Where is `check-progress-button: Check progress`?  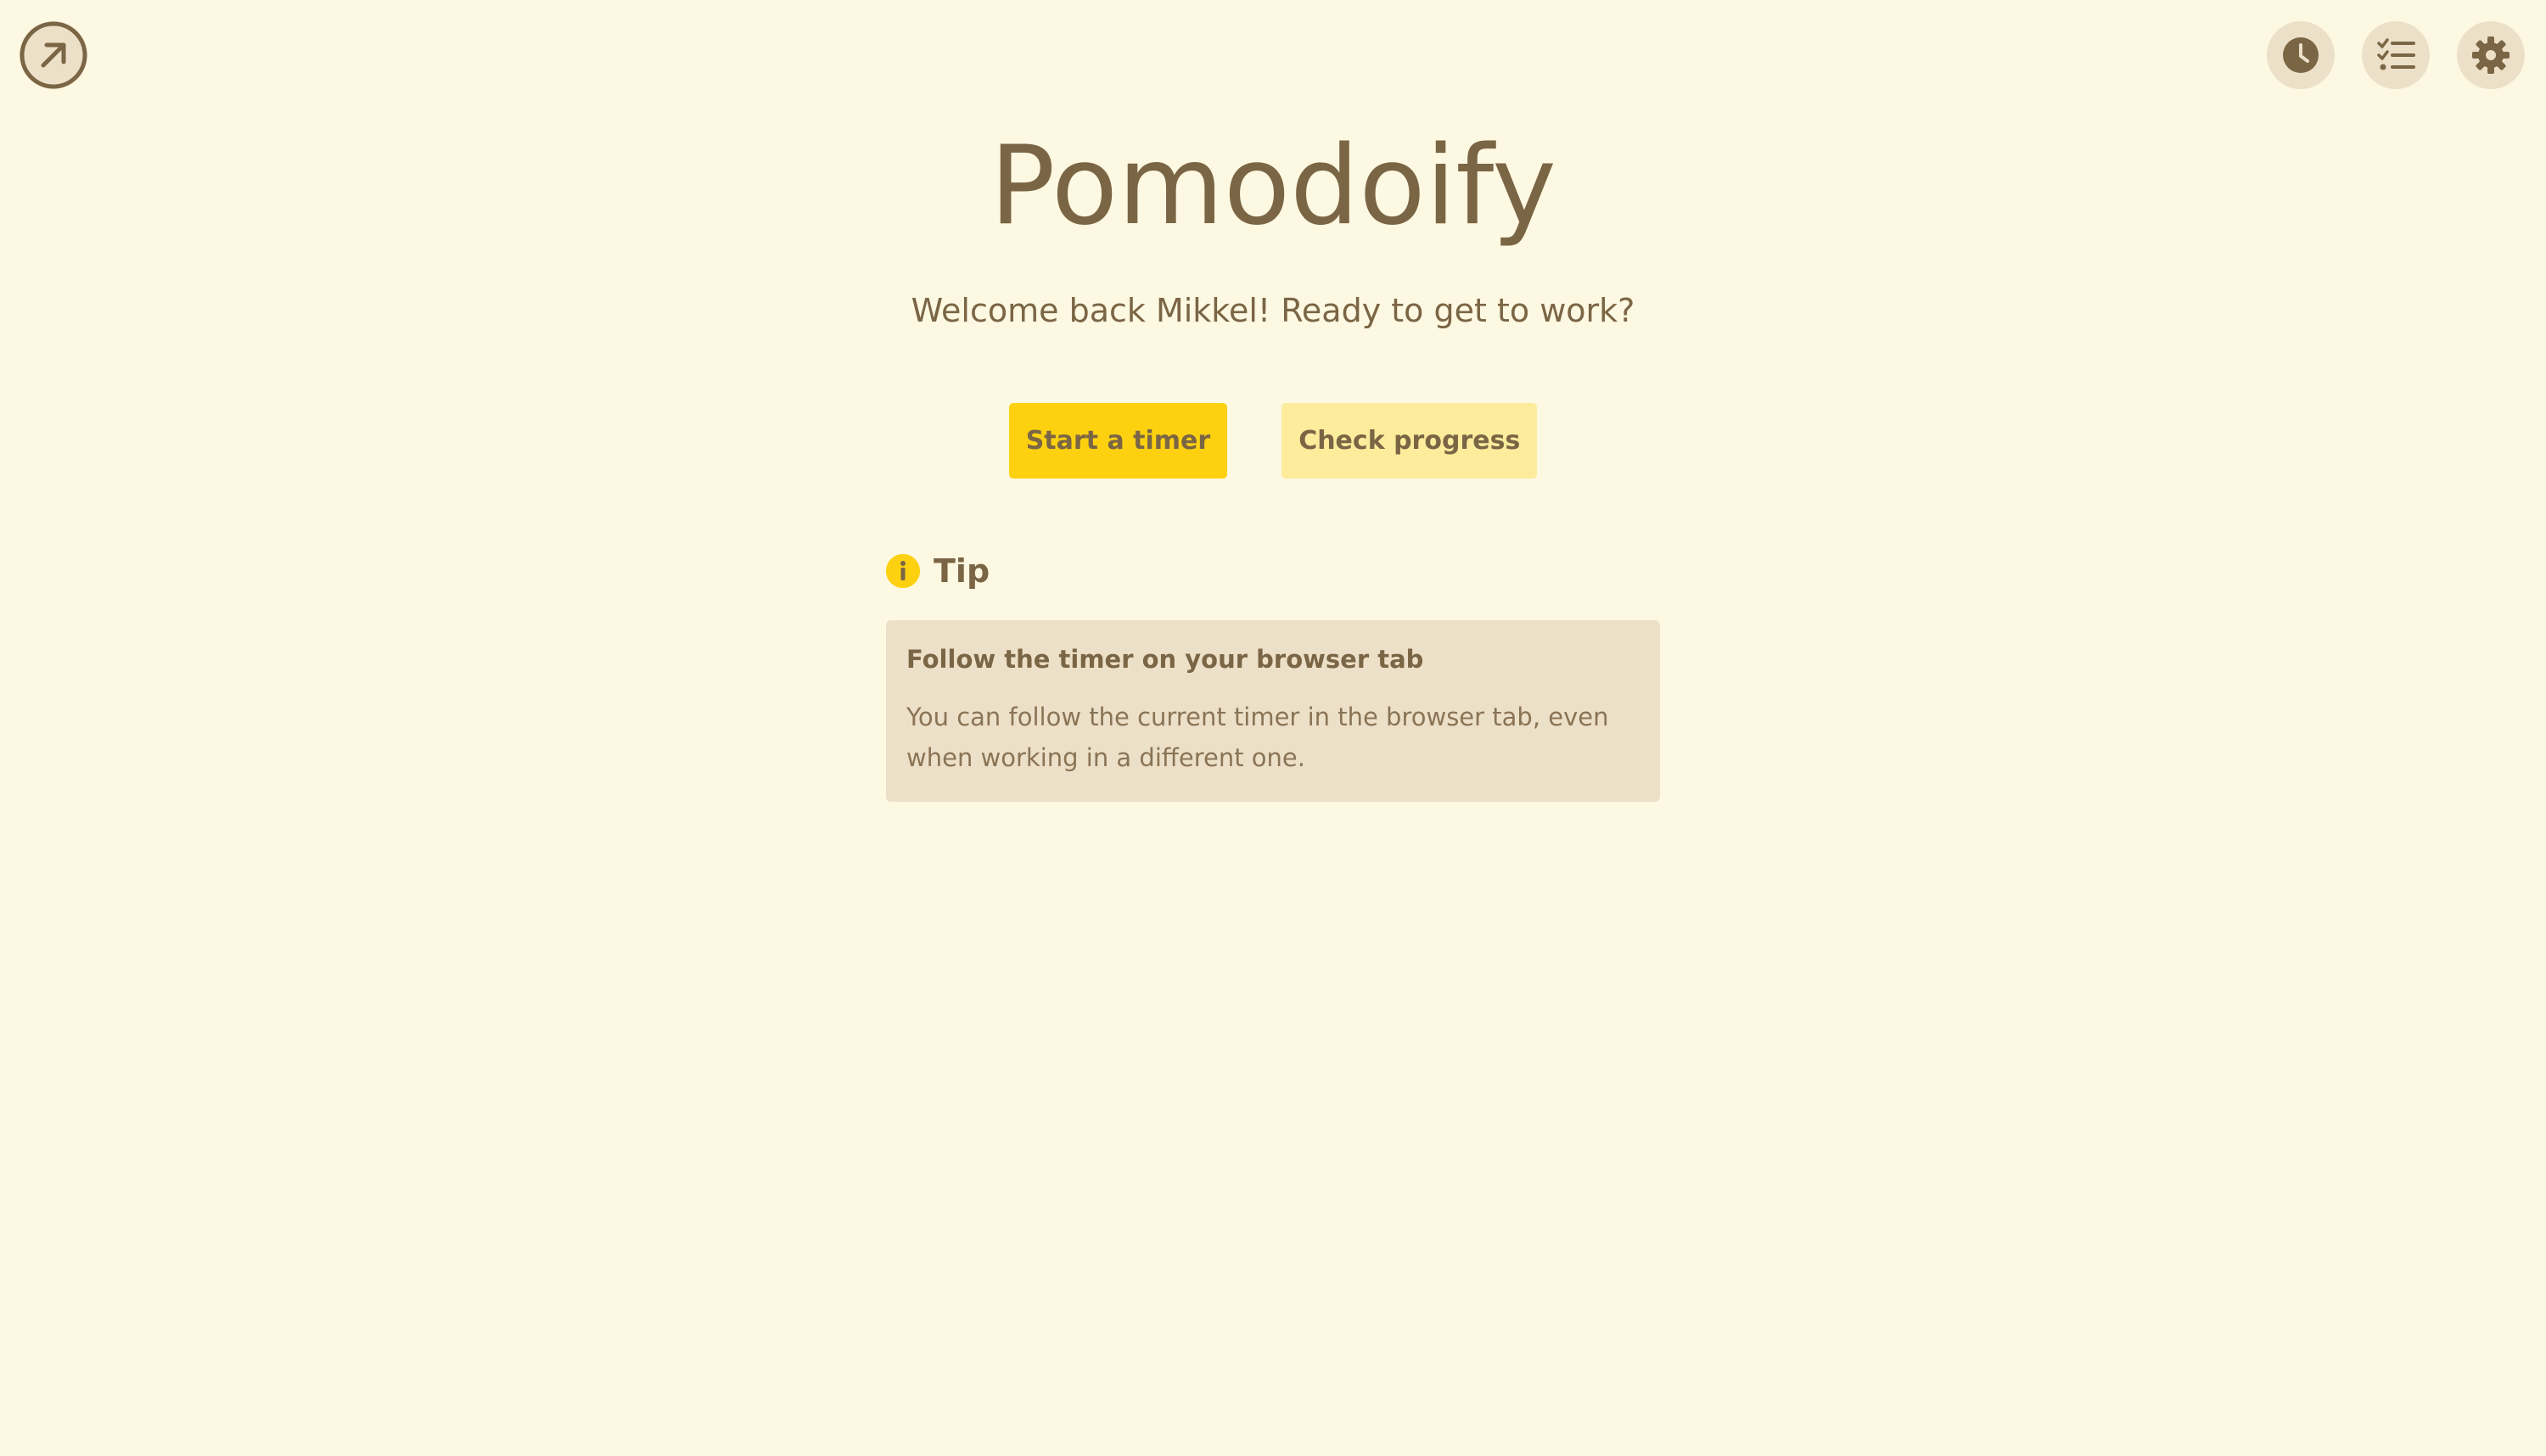 check-progress-button: Check progress is located at coordinates (1410, 441).